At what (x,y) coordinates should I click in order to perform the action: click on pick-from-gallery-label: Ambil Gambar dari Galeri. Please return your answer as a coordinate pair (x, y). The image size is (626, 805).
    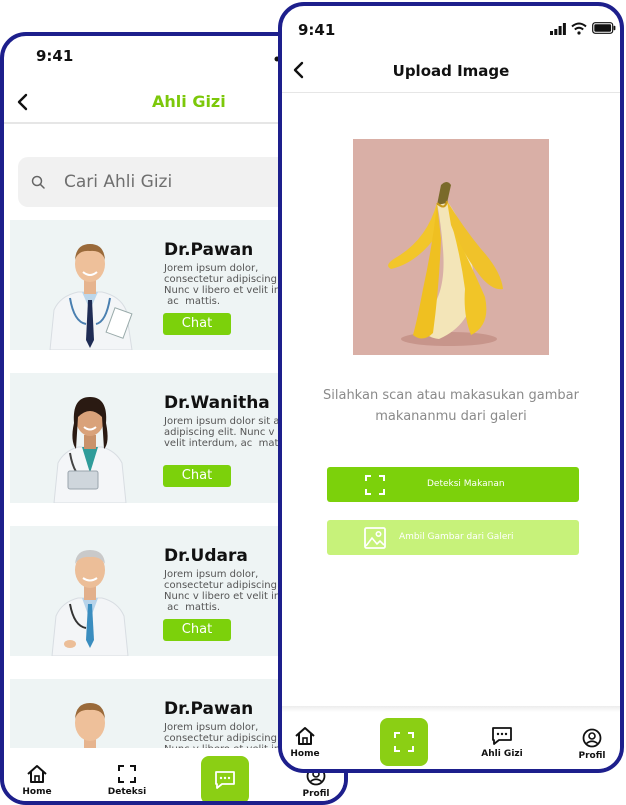
    Looking at the image, I should click on (456, 537).